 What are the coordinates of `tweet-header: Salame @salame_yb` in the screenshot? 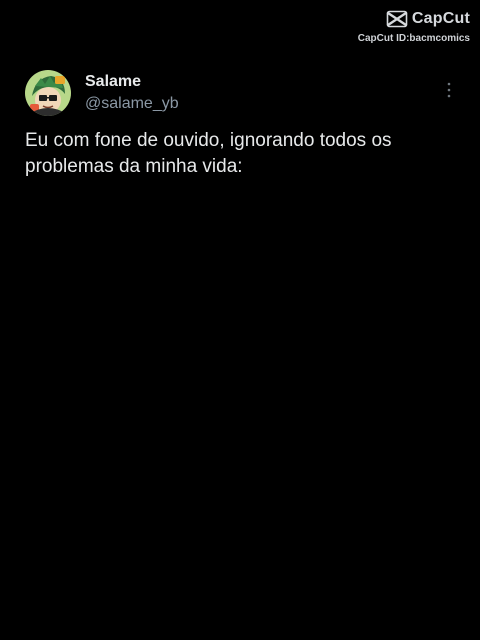 It's located at (245, 93).